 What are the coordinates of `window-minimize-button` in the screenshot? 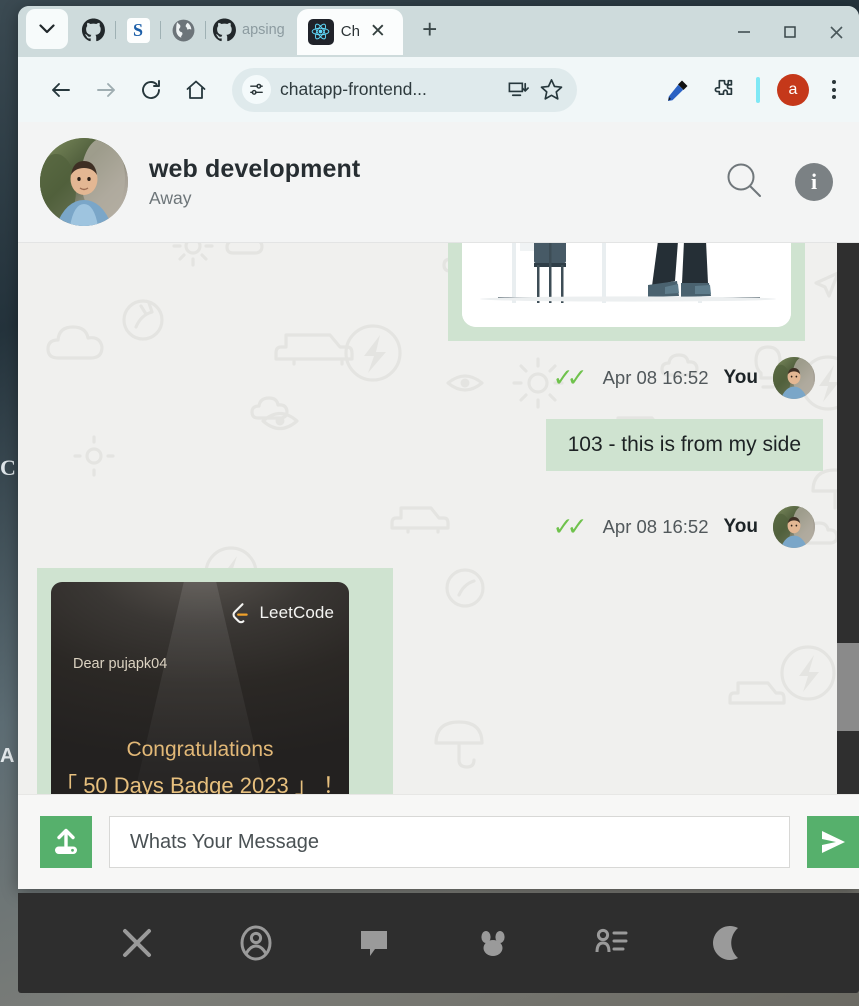 It's located at (744, 32).